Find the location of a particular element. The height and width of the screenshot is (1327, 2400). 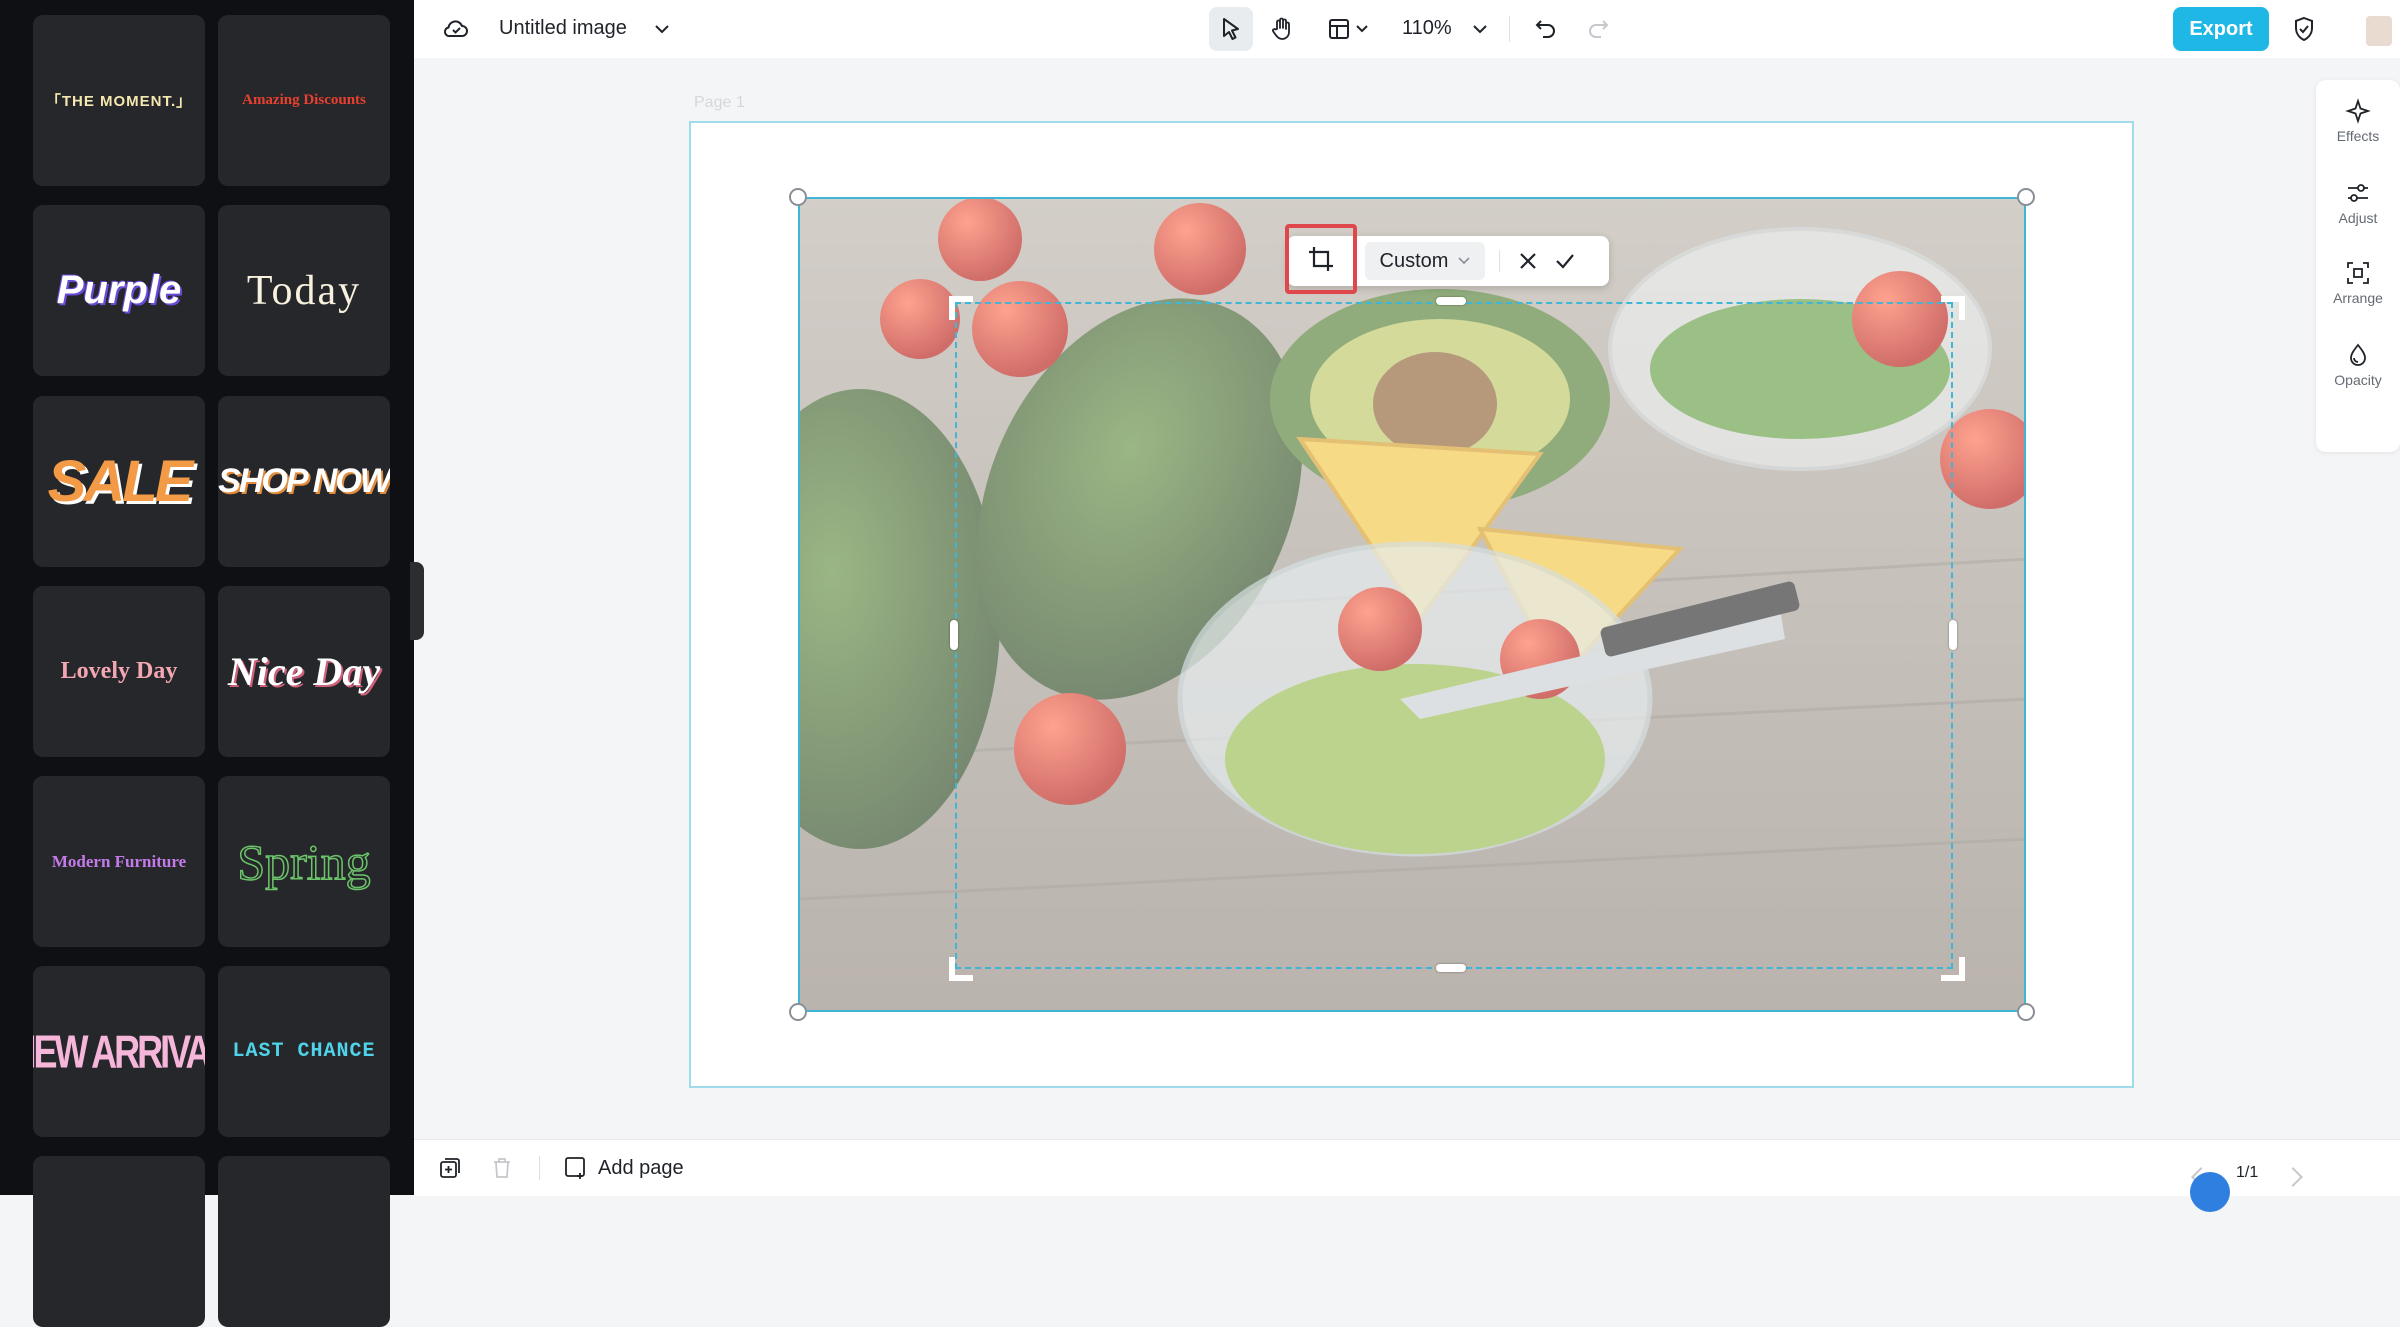

cloud-sync-icon is located at coordinates (456, 29).